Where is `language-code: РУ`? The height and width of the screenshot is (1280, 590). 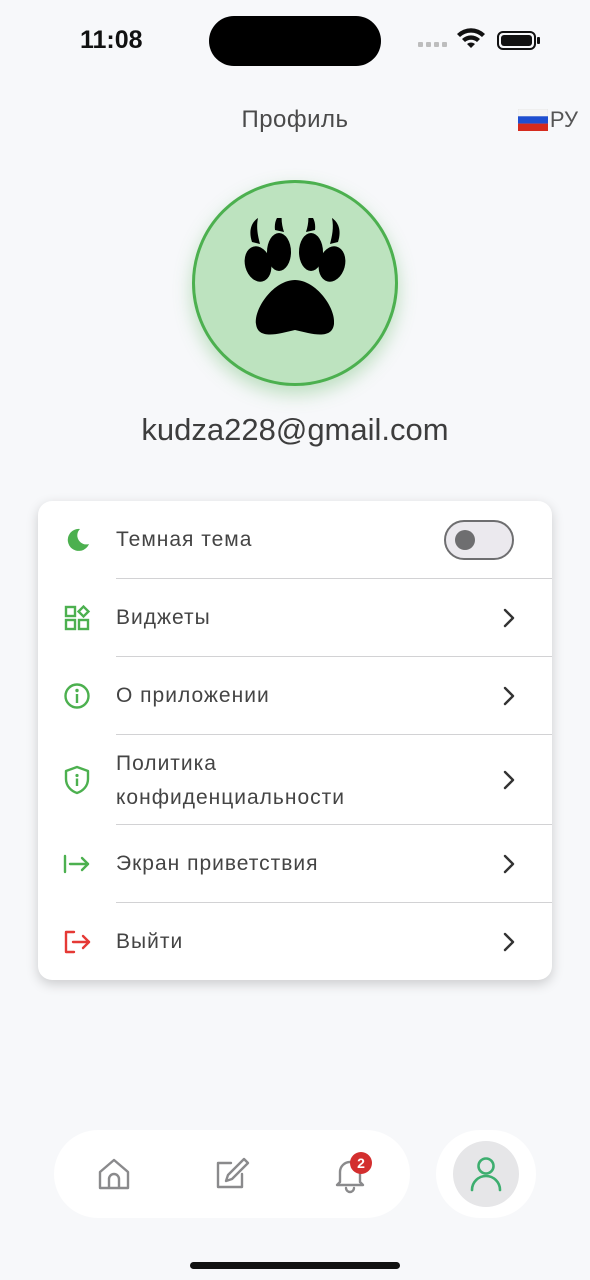 language-code: РУ is located at coordinates (563, 119).